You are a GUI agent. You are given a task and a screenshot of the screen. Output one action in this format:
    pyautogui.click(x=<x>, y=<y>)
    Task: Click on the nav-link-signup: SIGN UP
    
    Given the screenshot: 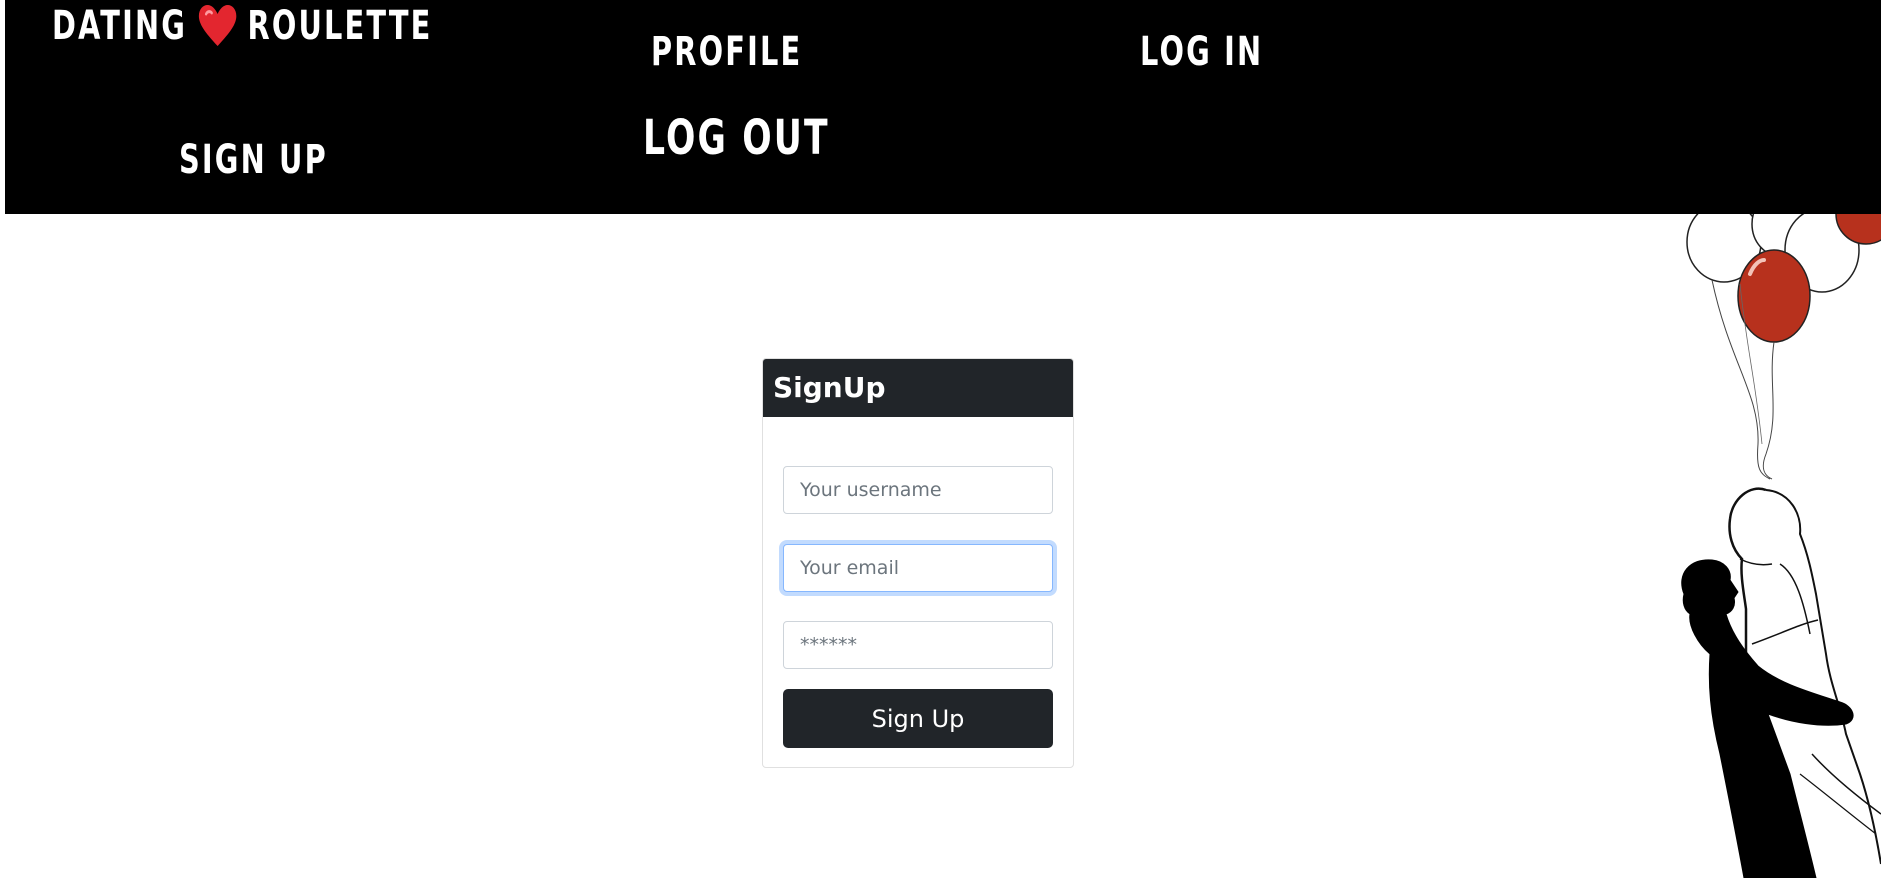 What is the action you would take?
    pyautogui.click(x=253, y=160)
    